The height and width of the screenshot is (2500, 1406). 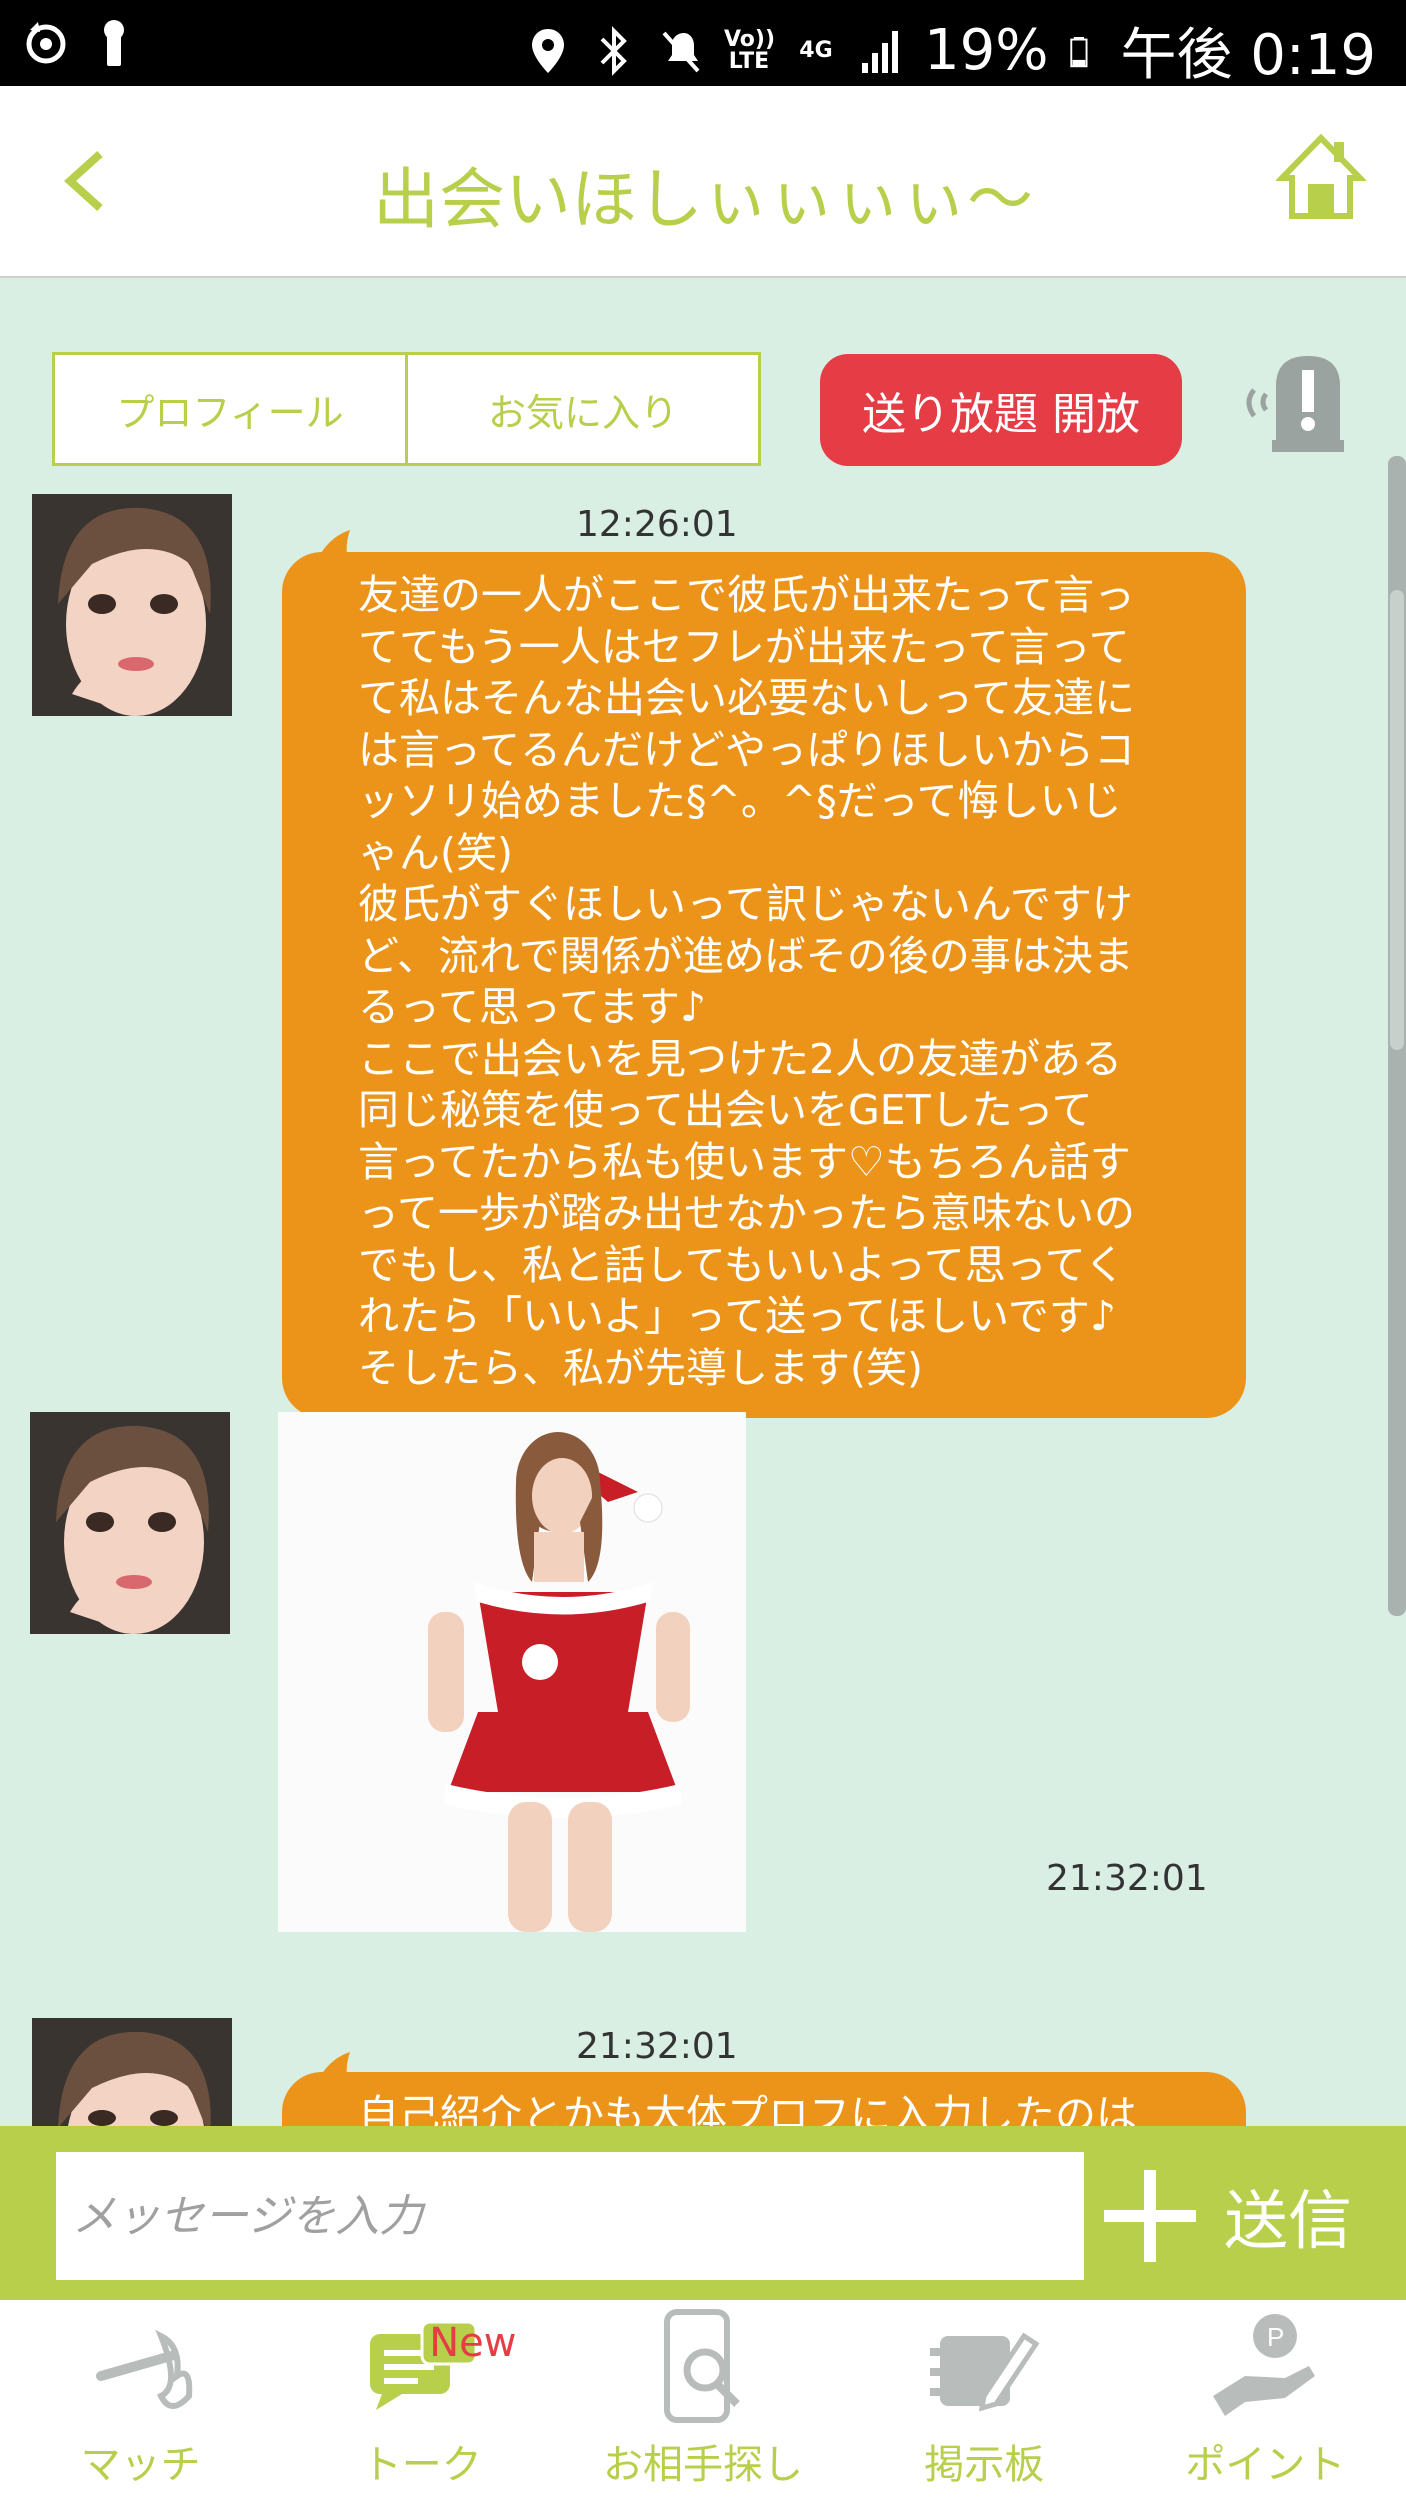 I want to click on nav-label: 掲示板, so click(x=984, y=2465).